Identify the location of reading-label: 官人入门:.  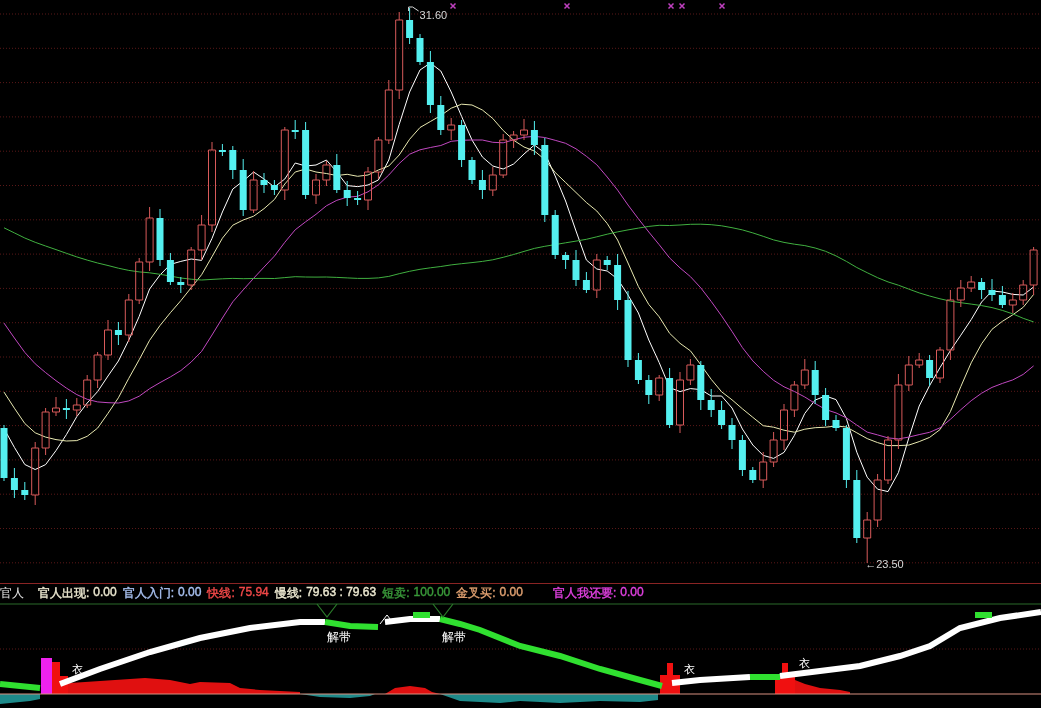
(148, 593).